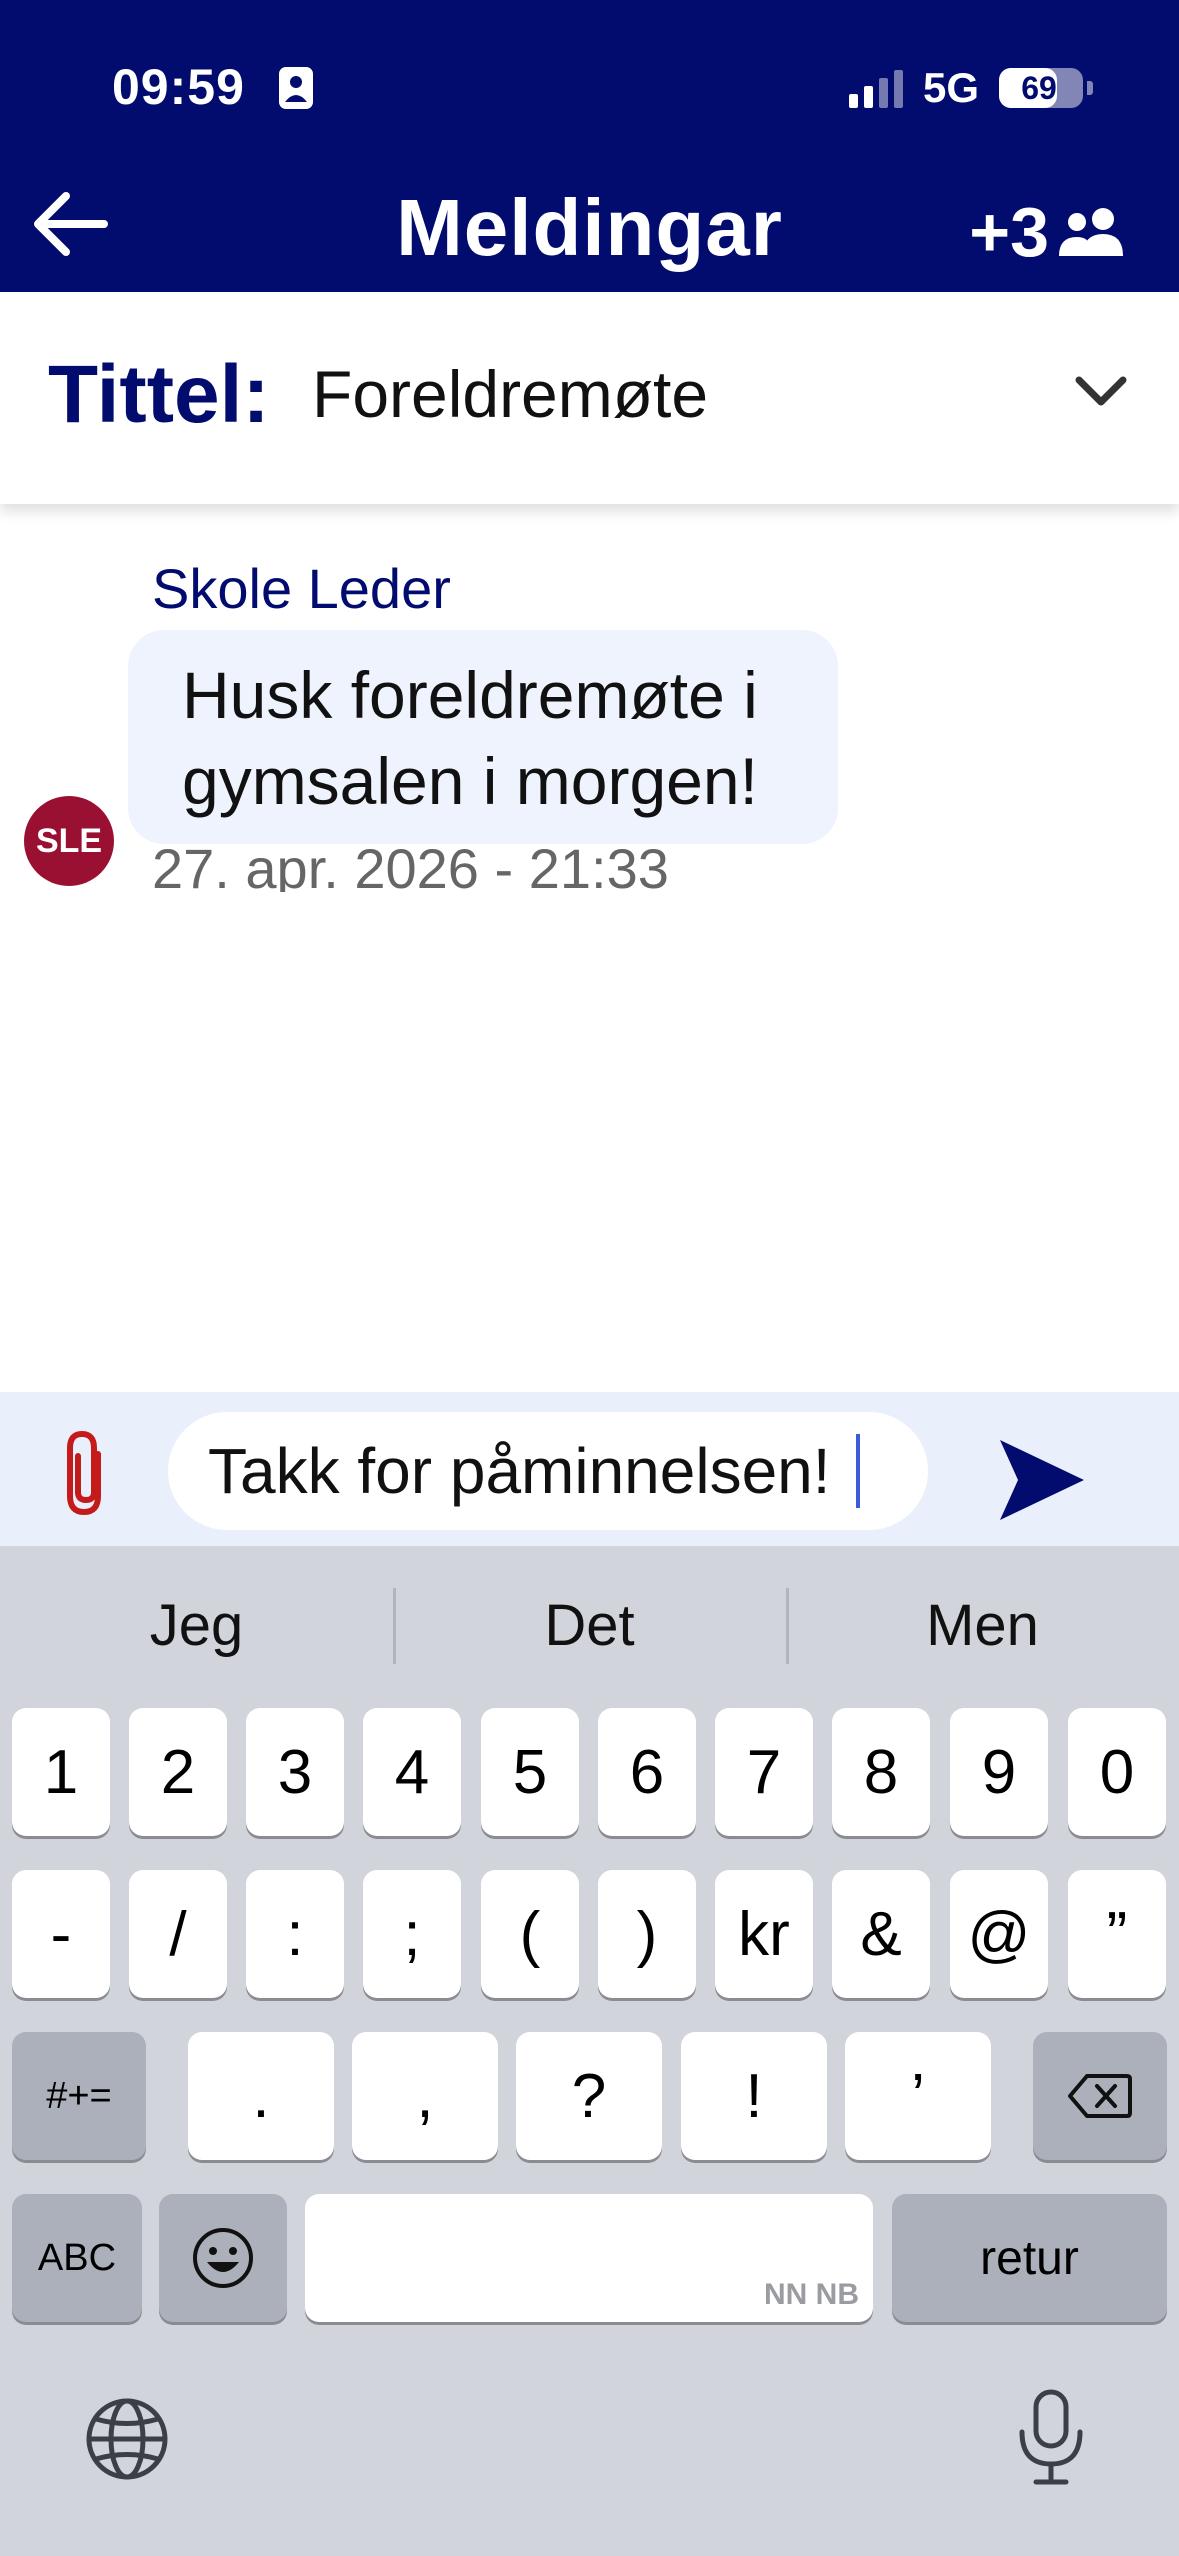 Image resolution: width=1179 pixels, height=2556 pixels. What do you see at coordinates (754, 2096) in the screenshot?
I see `key-exclamation: !` at bounding box center [754, 2096].